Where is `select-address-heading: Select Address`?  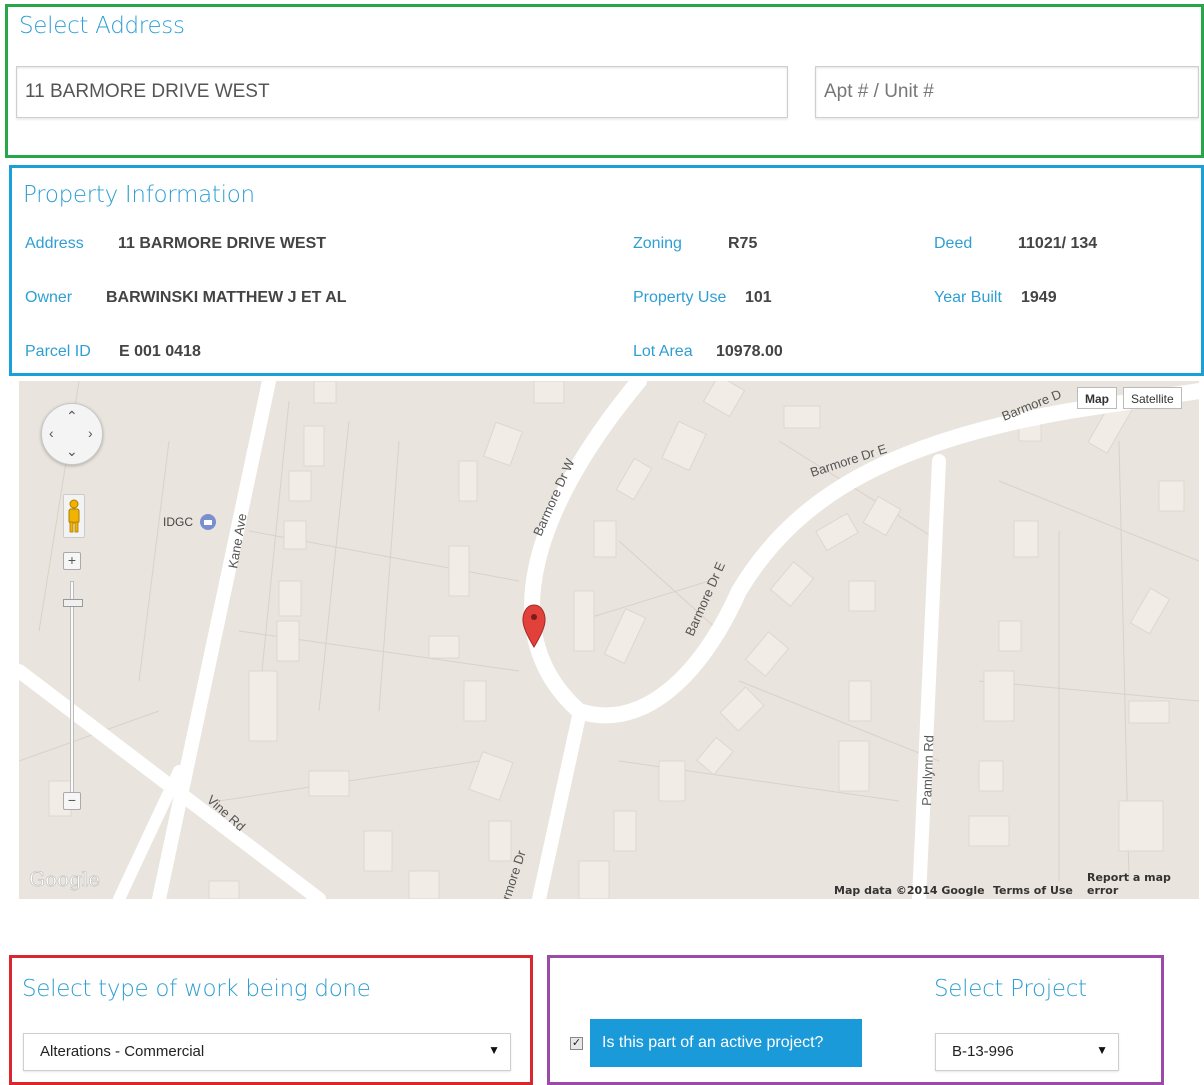
select-address-heading: Select Address is located at coordinates (102, 26).